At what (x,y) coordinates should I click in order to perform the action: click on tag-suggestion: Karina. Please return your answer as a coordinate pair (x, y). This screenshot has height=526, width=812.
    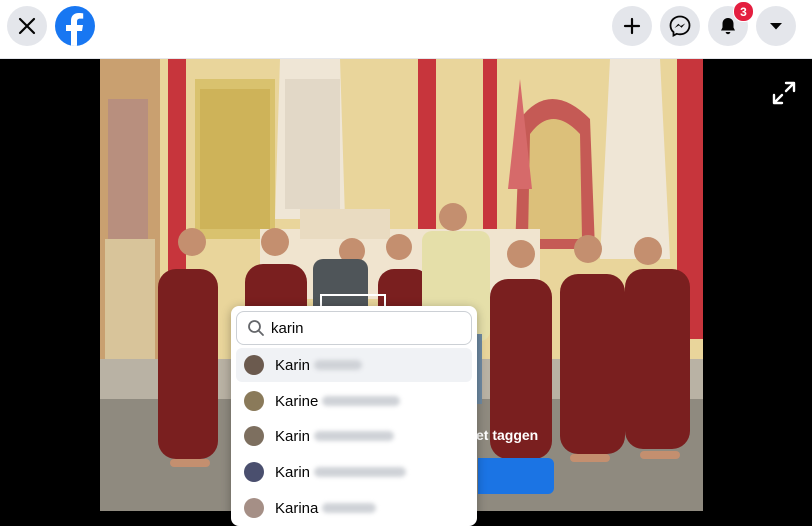
    Looking at the image, I should click on (354, 508).